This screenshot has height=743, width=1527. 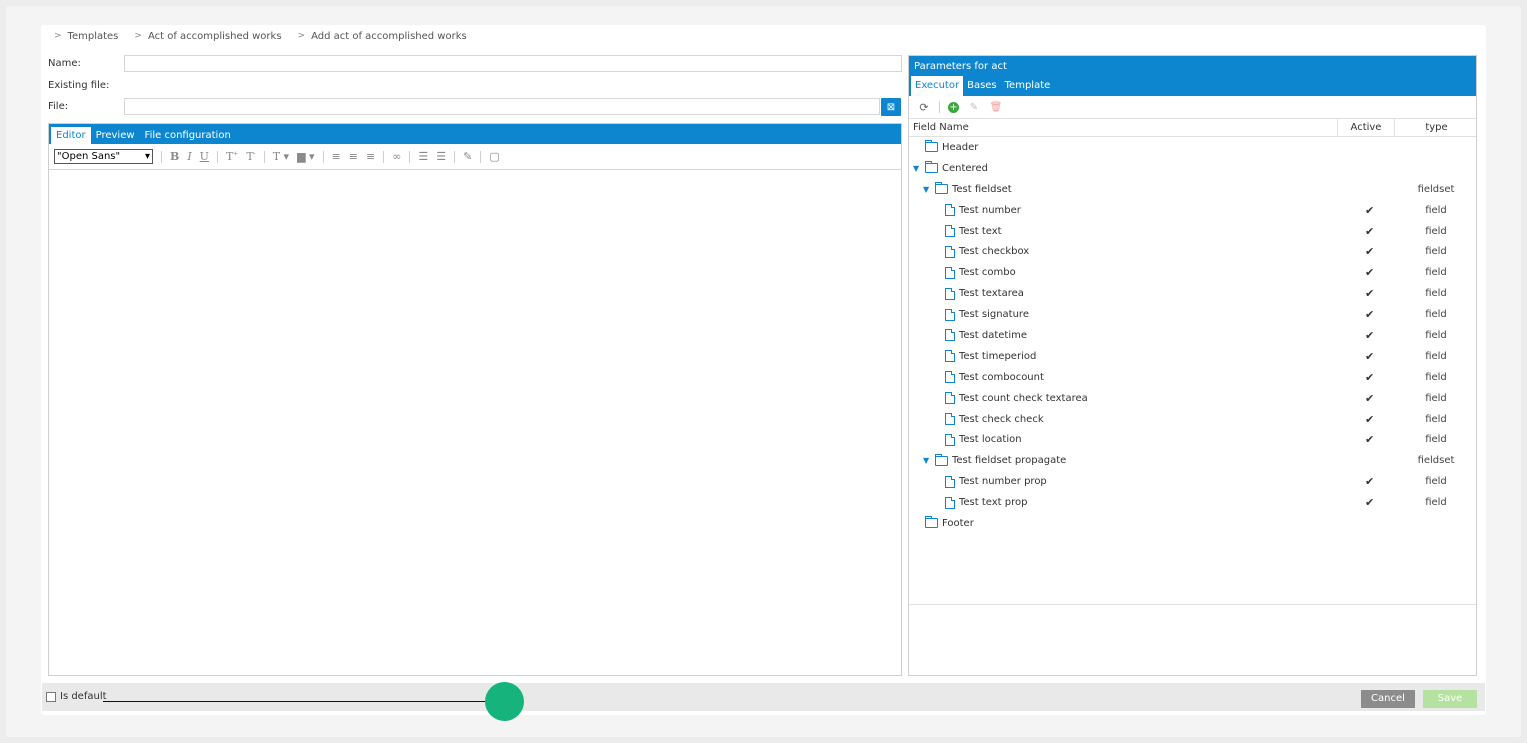 What do you see at coordinates (984, 293) in the screenshot?
I see `tree-node: Test textarea` at bounding box center [984, 293].